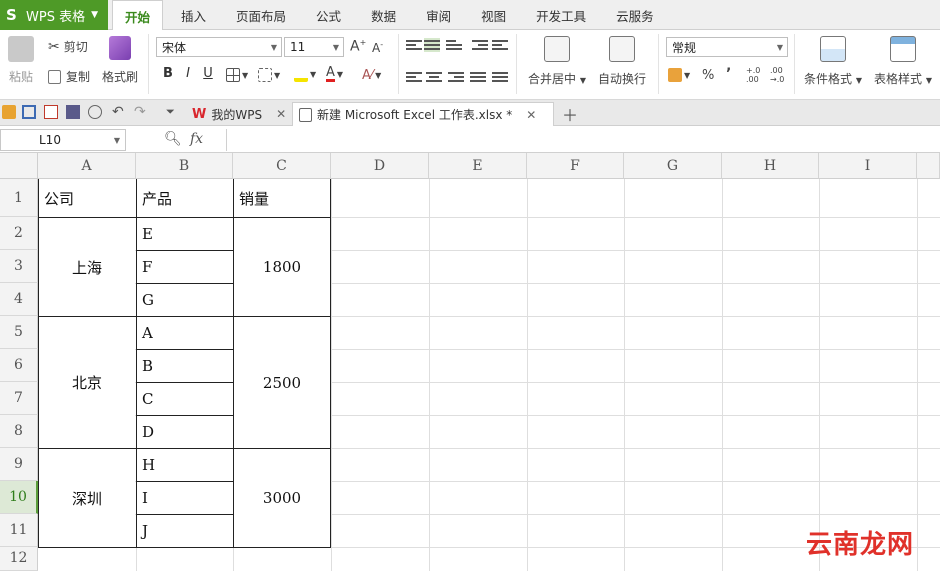 The width and height of the screenshot is (940, 571). Describe the element at coordinates (305, 74) in the screenshot. I see `fill-color-button: ▼` at that location.